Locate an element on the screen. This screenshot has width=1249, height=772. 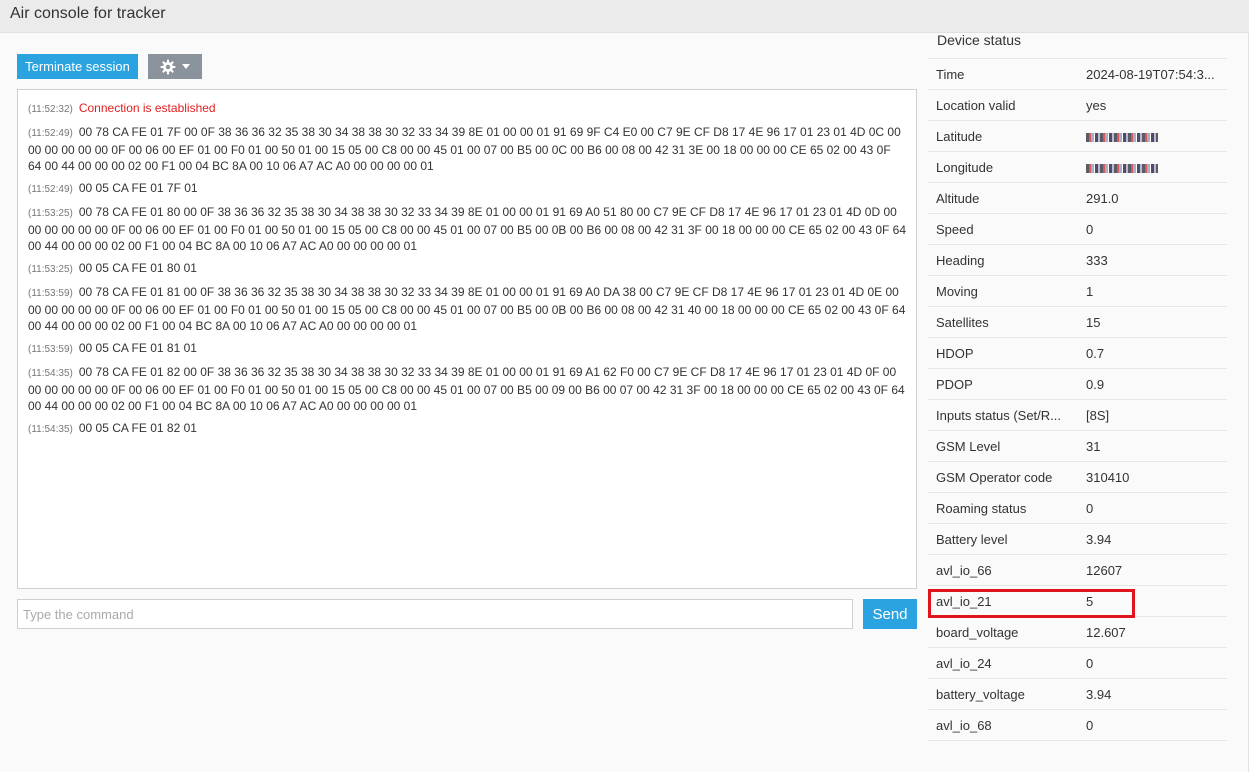
send-button: Send is located at coordinates (890, 614).